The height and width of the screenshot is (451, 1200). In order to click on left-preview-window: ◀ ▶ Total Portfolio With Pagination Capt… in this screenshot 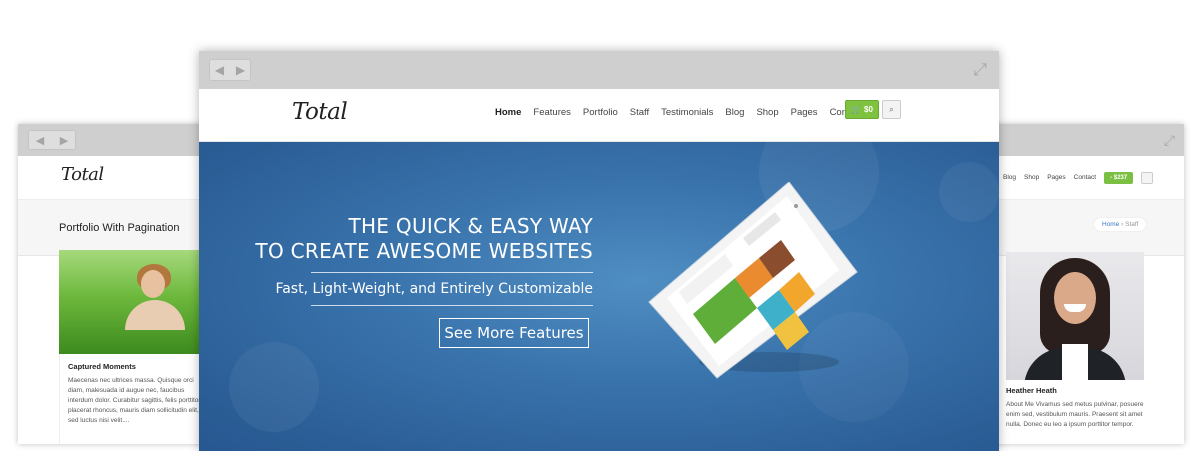, I will do `click(118, 284)`.